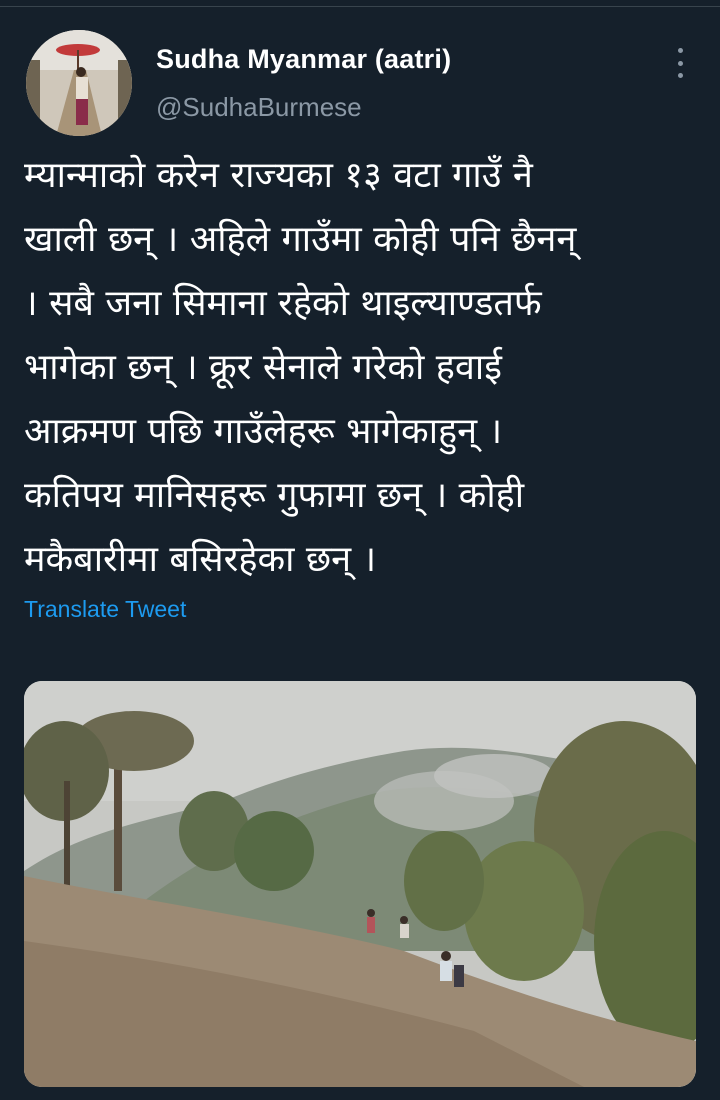 The width and height of the screenshot is (720, 1100). What do you see at coordinates (303, 59) in the screenshot?
I see `author-name: Sudha Myanmar (aatri)` at bounding box center [303, 59].